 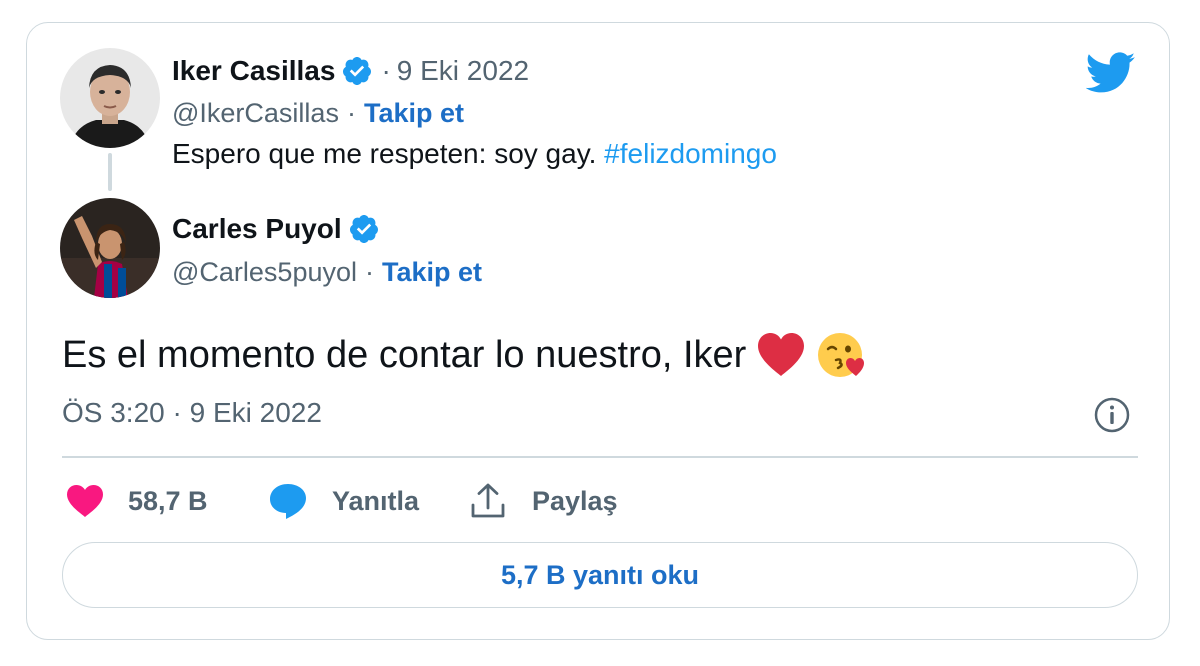 I want to click on tweet-text: Es el momento de contar lo nuestro, Iker, so click(x=464, y=355).